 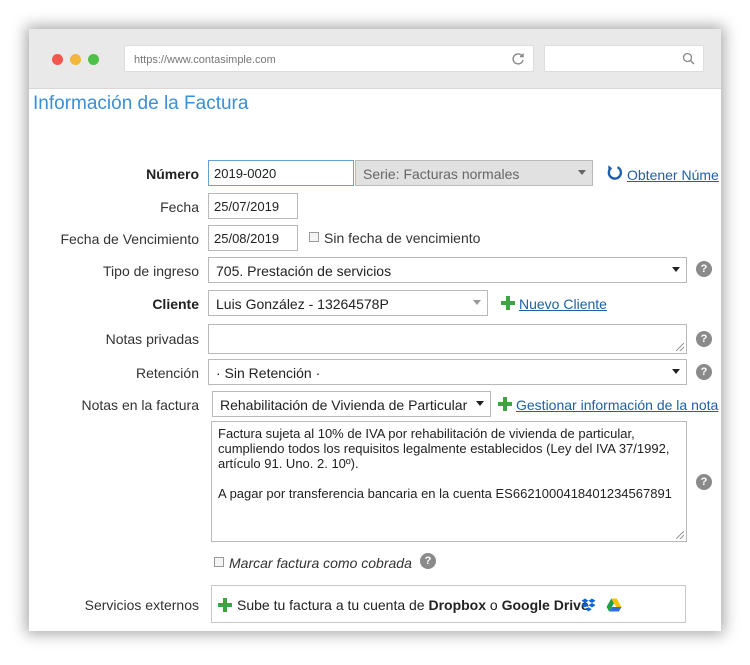 I want to click on cliente-value: Luis González - 13264578P, so click(x=302, y=304).